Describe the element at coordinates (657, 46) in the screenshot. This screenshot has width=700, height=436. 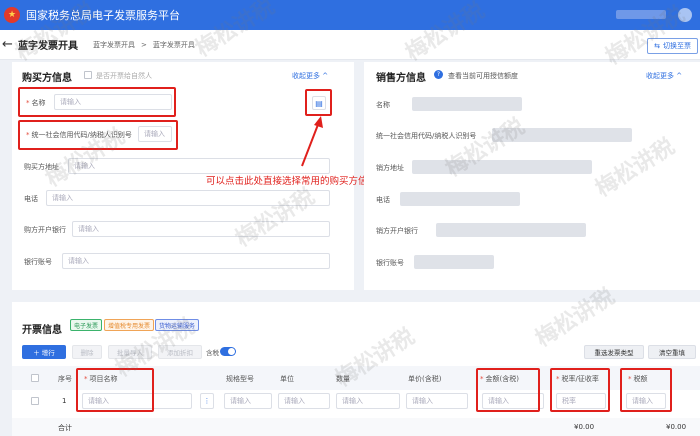
I see `switch-icon: ⇆` at that location.